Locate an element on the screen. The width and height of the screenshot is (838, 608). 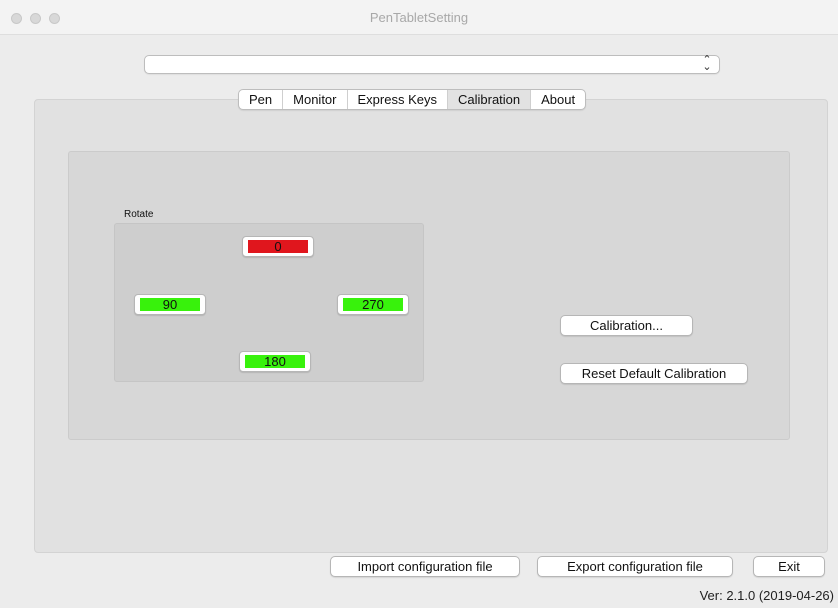
exit-button: Exit is located at coordinates (789, 566).